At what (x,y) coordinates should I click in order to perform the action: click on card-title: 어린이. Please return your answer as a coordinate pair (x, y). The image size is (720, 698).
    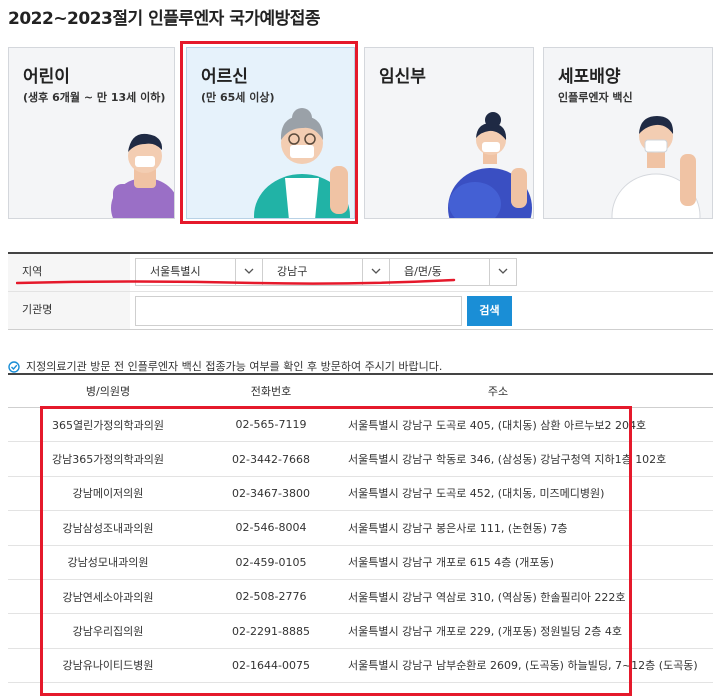
    Looking at the image, I should click on (46, 77).